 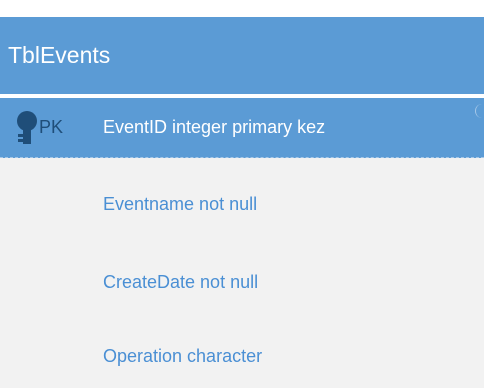 What do you see at coordinates (59, 55) in the screenshot?
I see `entity-title: TblEvents` at bounding box center [59, 55].